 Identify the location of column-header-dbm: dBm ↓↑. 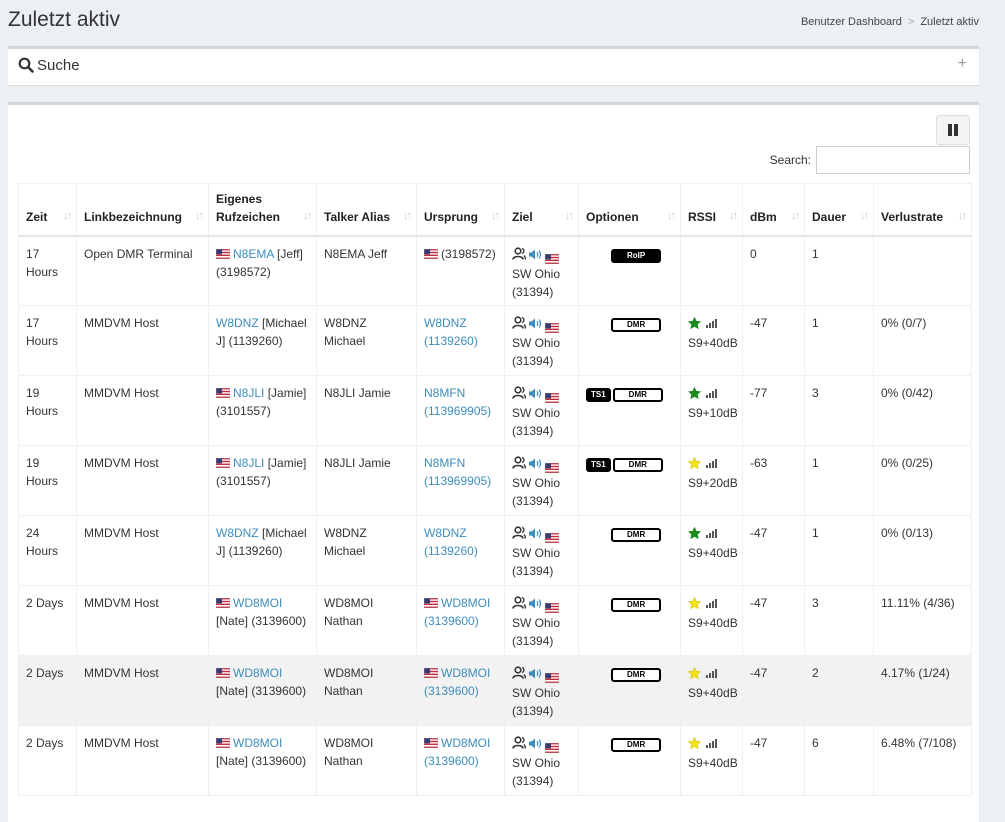
(773, 209).